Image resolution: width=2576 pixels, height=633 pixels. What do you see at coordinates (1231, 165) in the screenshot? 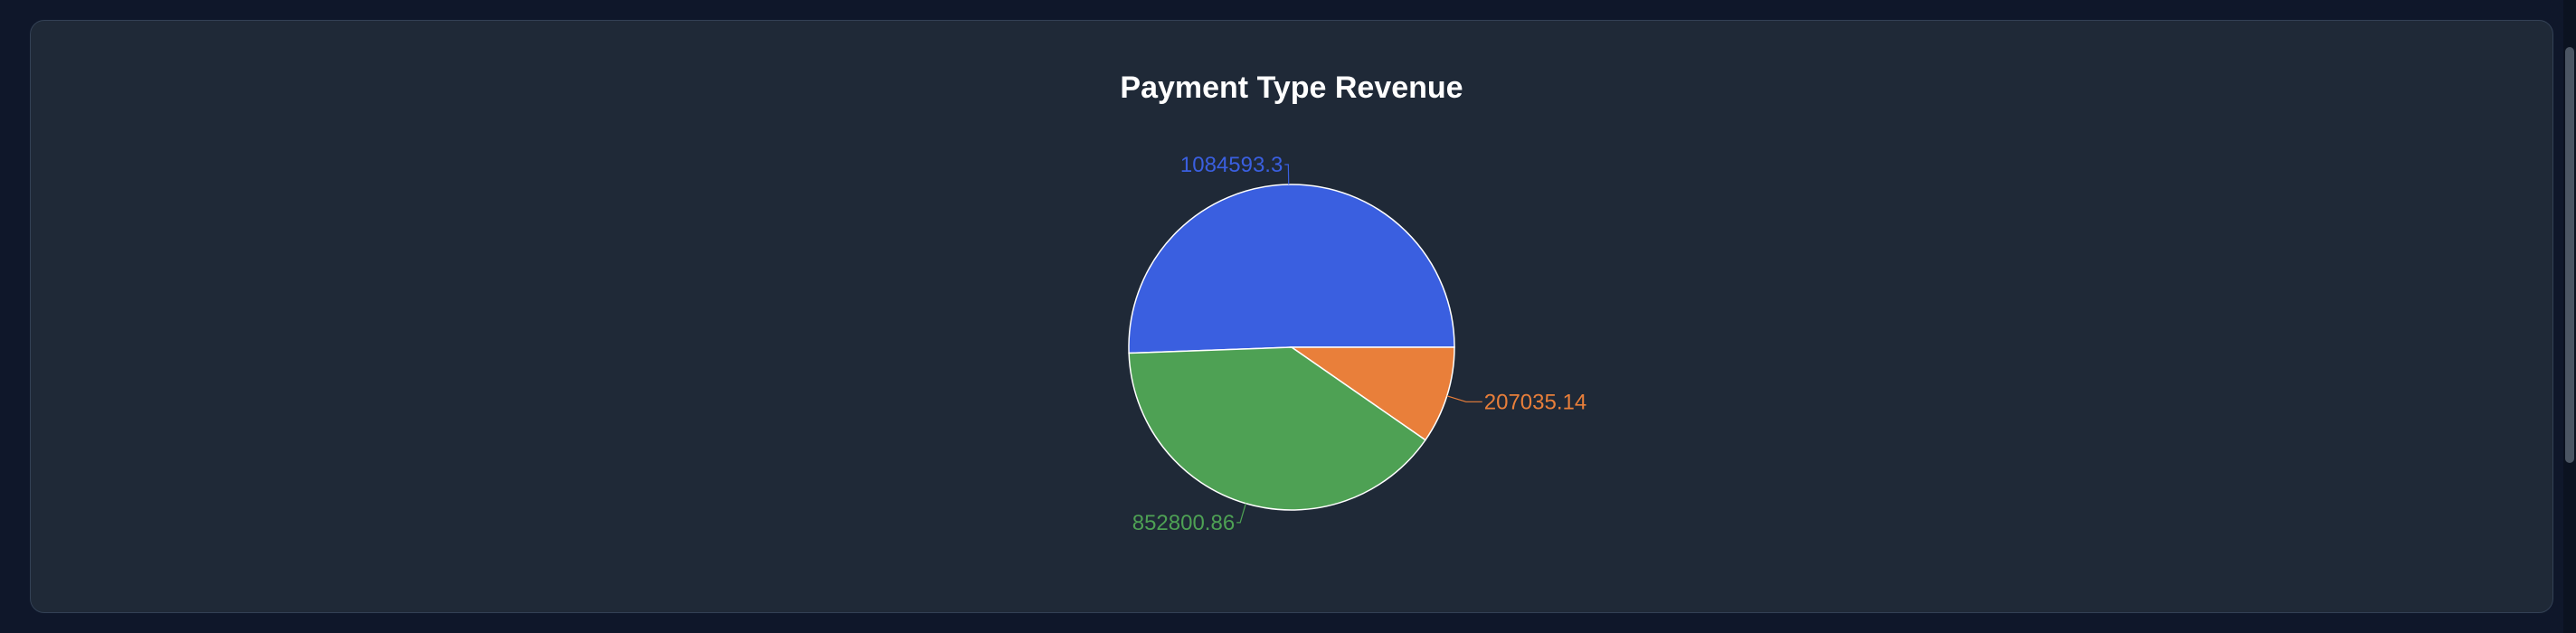
I see `slice-label-0: 1084593.3` at bounding box center [1231, 165].